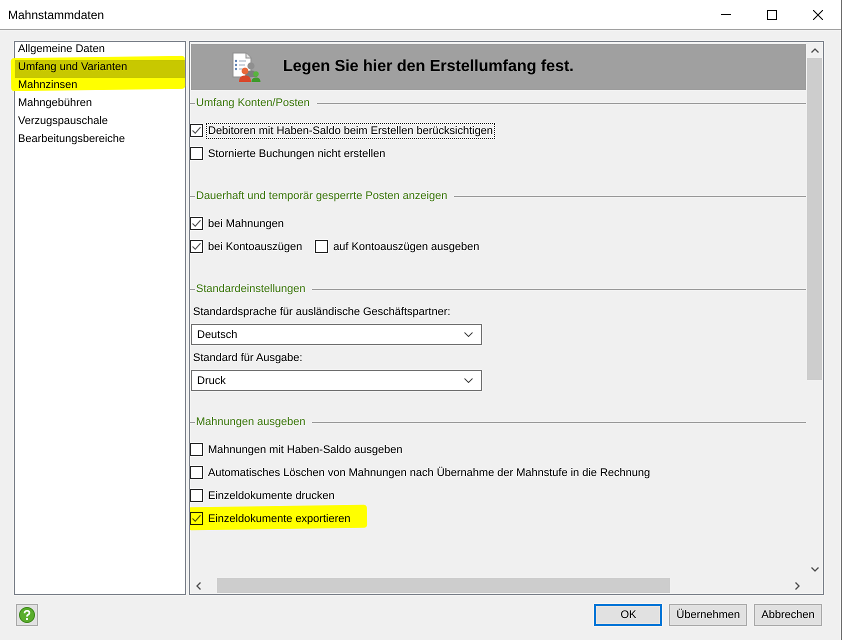  What do you see at coordinates (198, 586) in the screenshot?
I see `chevron-left-icon` at bounding box center [198, 586].